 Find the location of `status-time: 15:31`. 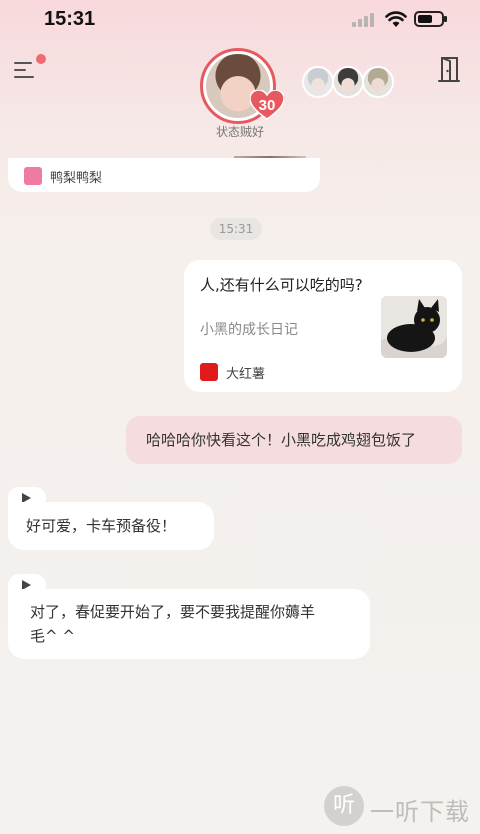

status-time: 15:31 is located at coordinates (70, 19).